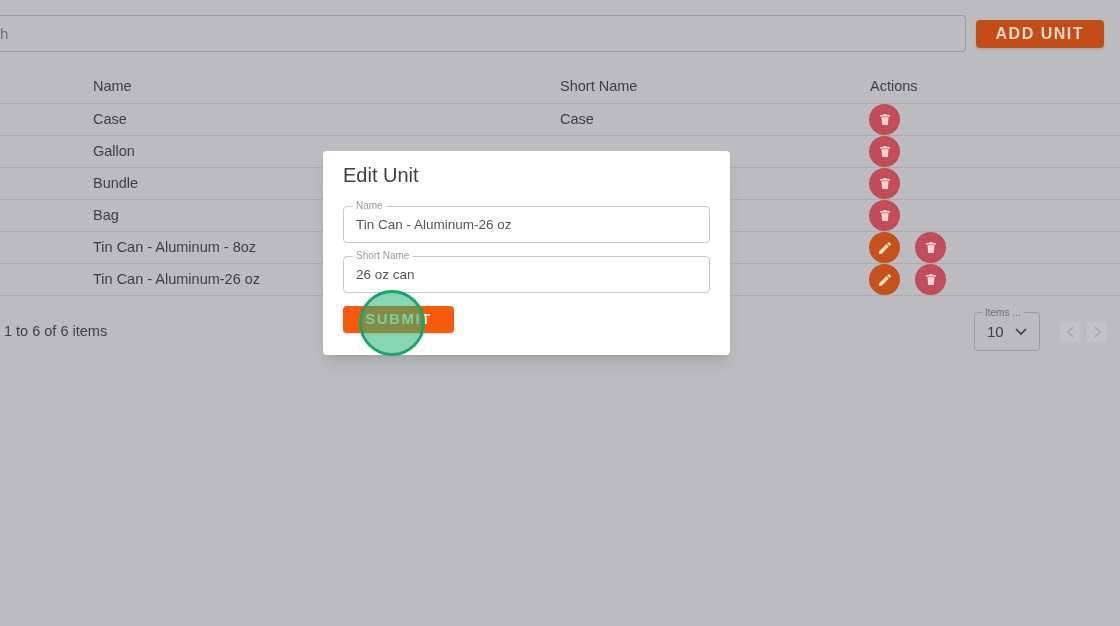 This screenshot has width=1120, height=626. I want to click on text-field: Short Name 26 oz can, so click(526, 272).